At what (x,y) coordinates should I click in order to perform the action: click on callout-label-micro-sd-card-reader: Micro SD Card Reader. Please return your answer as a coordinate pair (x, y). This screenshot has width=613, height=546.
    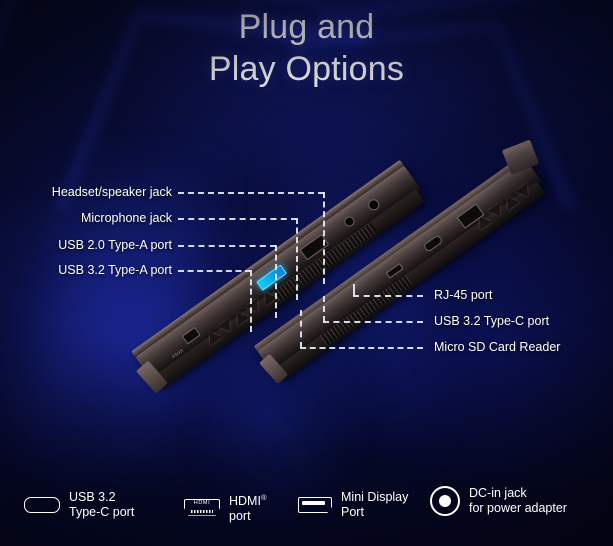
    Looking at the image, I should click on (497, 347).